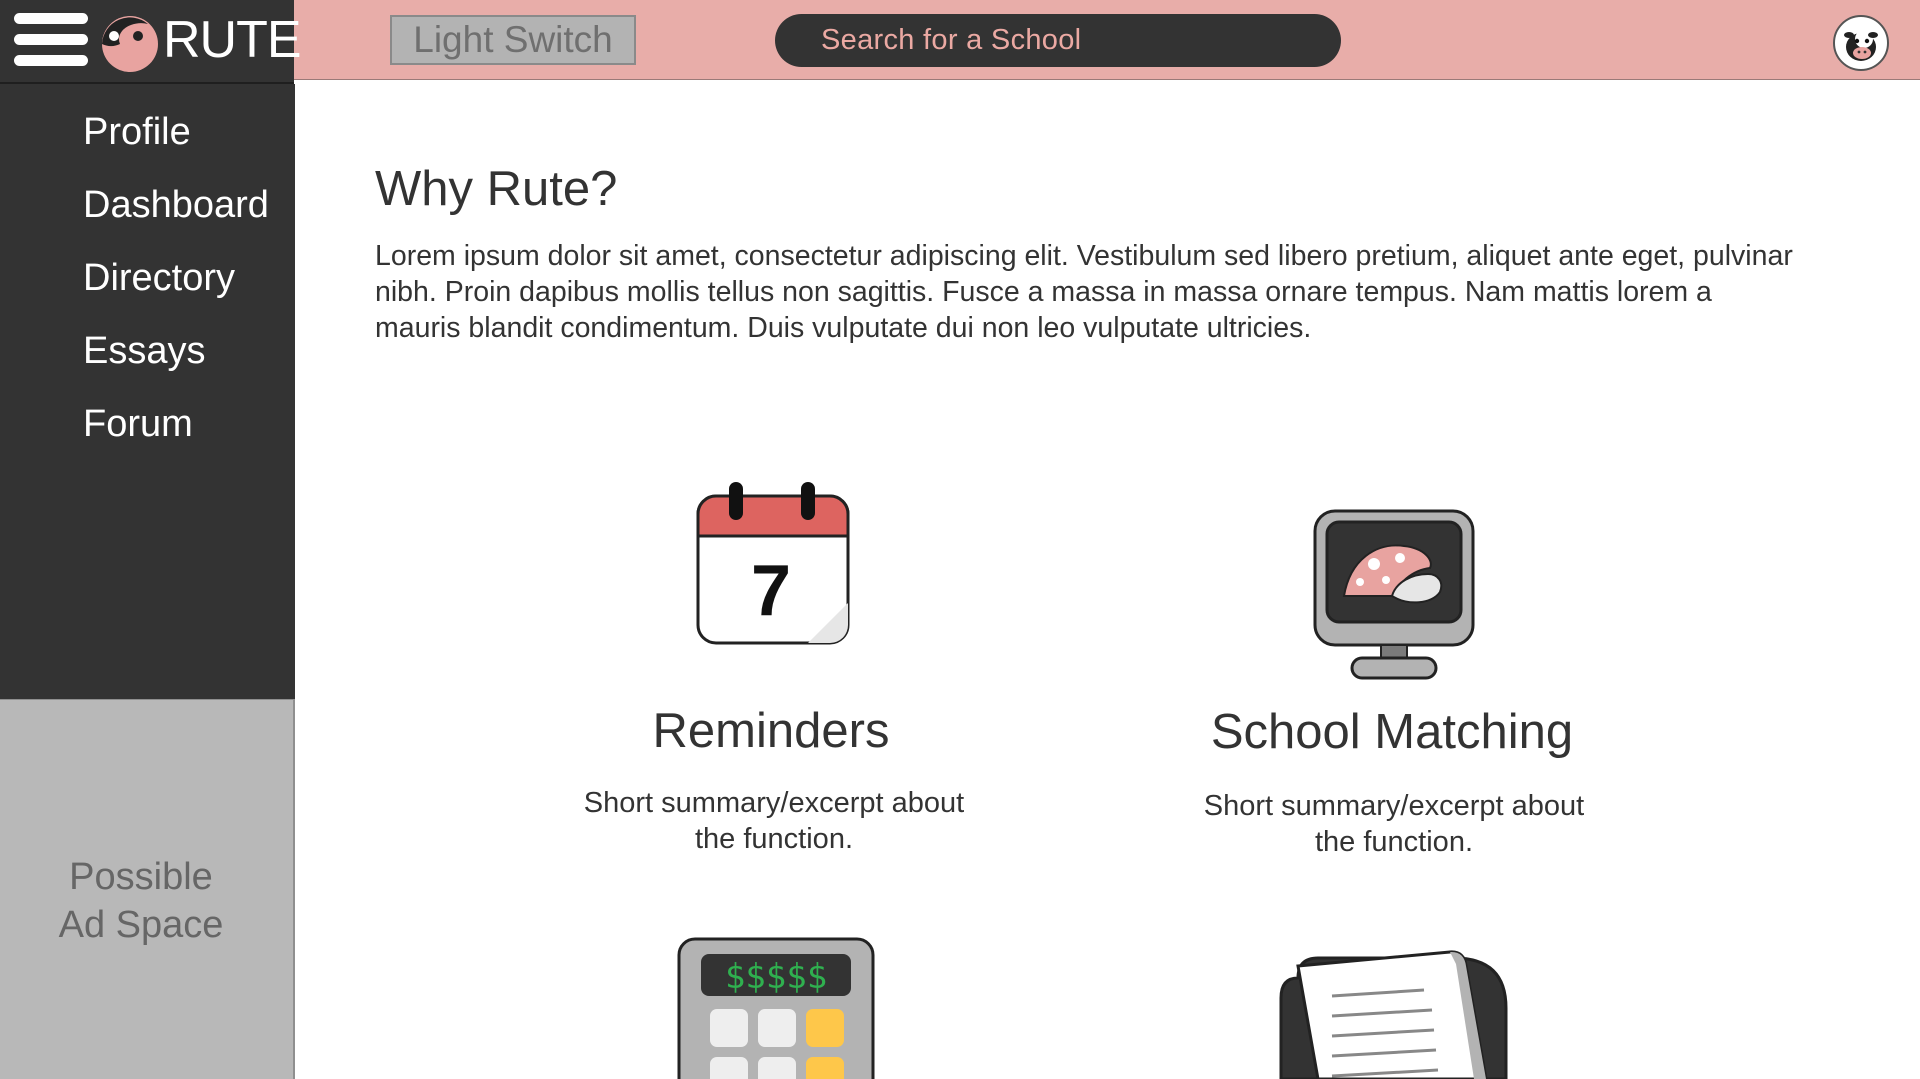 The width and height of the screenshot is (1920, 1079). I want to click on ad-space-label: Possible Ad Space, so click(141, 901).